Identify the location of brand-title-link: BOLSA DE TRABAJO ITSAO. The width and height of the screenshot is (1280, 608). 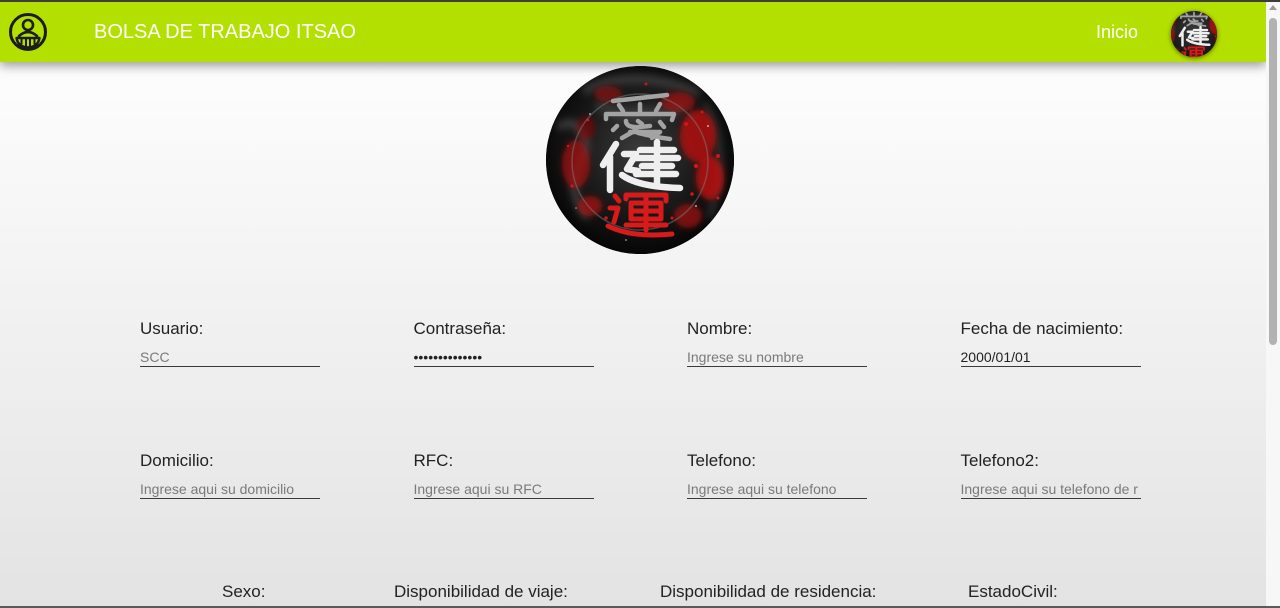
(225, 32).